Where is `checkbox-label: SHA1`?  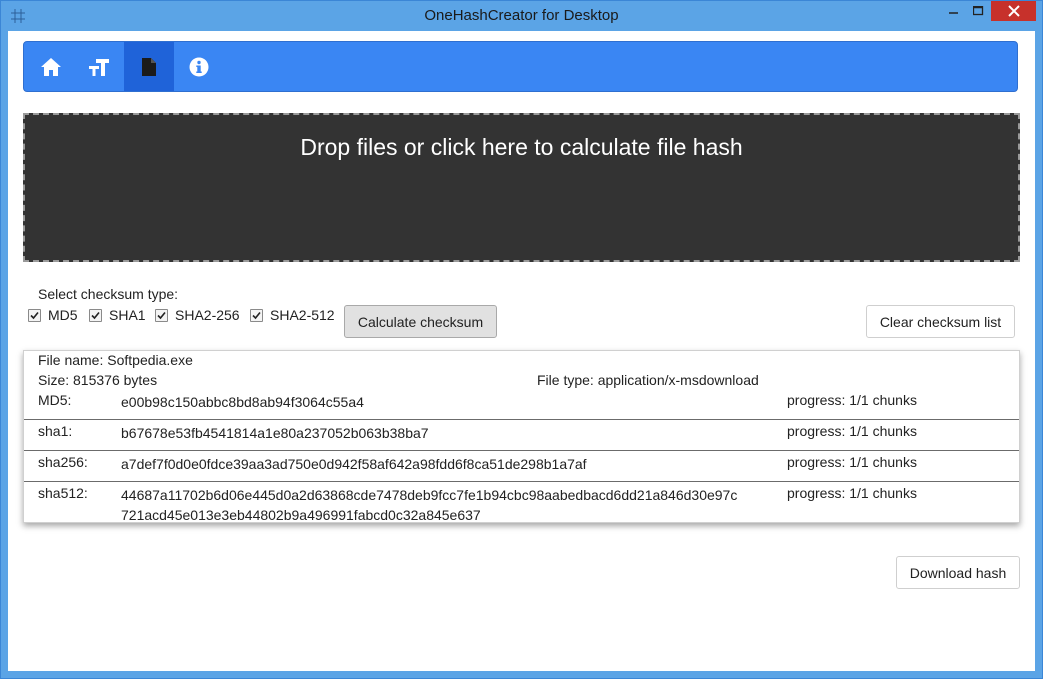
checkbox-label: SHA1 is located at coordinates (127, 315).